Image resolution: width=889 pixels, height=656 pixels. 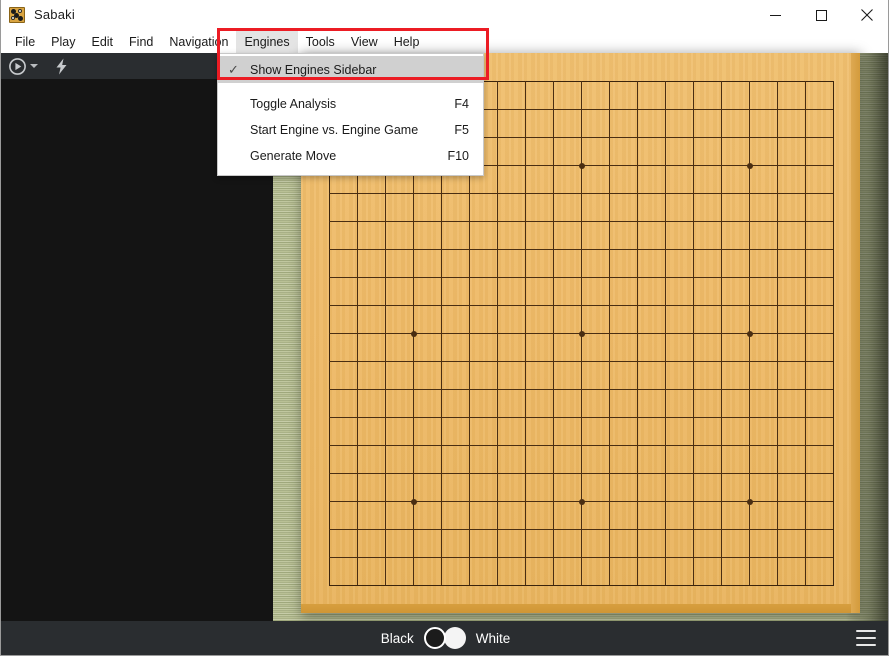 I want to click on toggle-black-stone, so click(x=434, y=638).